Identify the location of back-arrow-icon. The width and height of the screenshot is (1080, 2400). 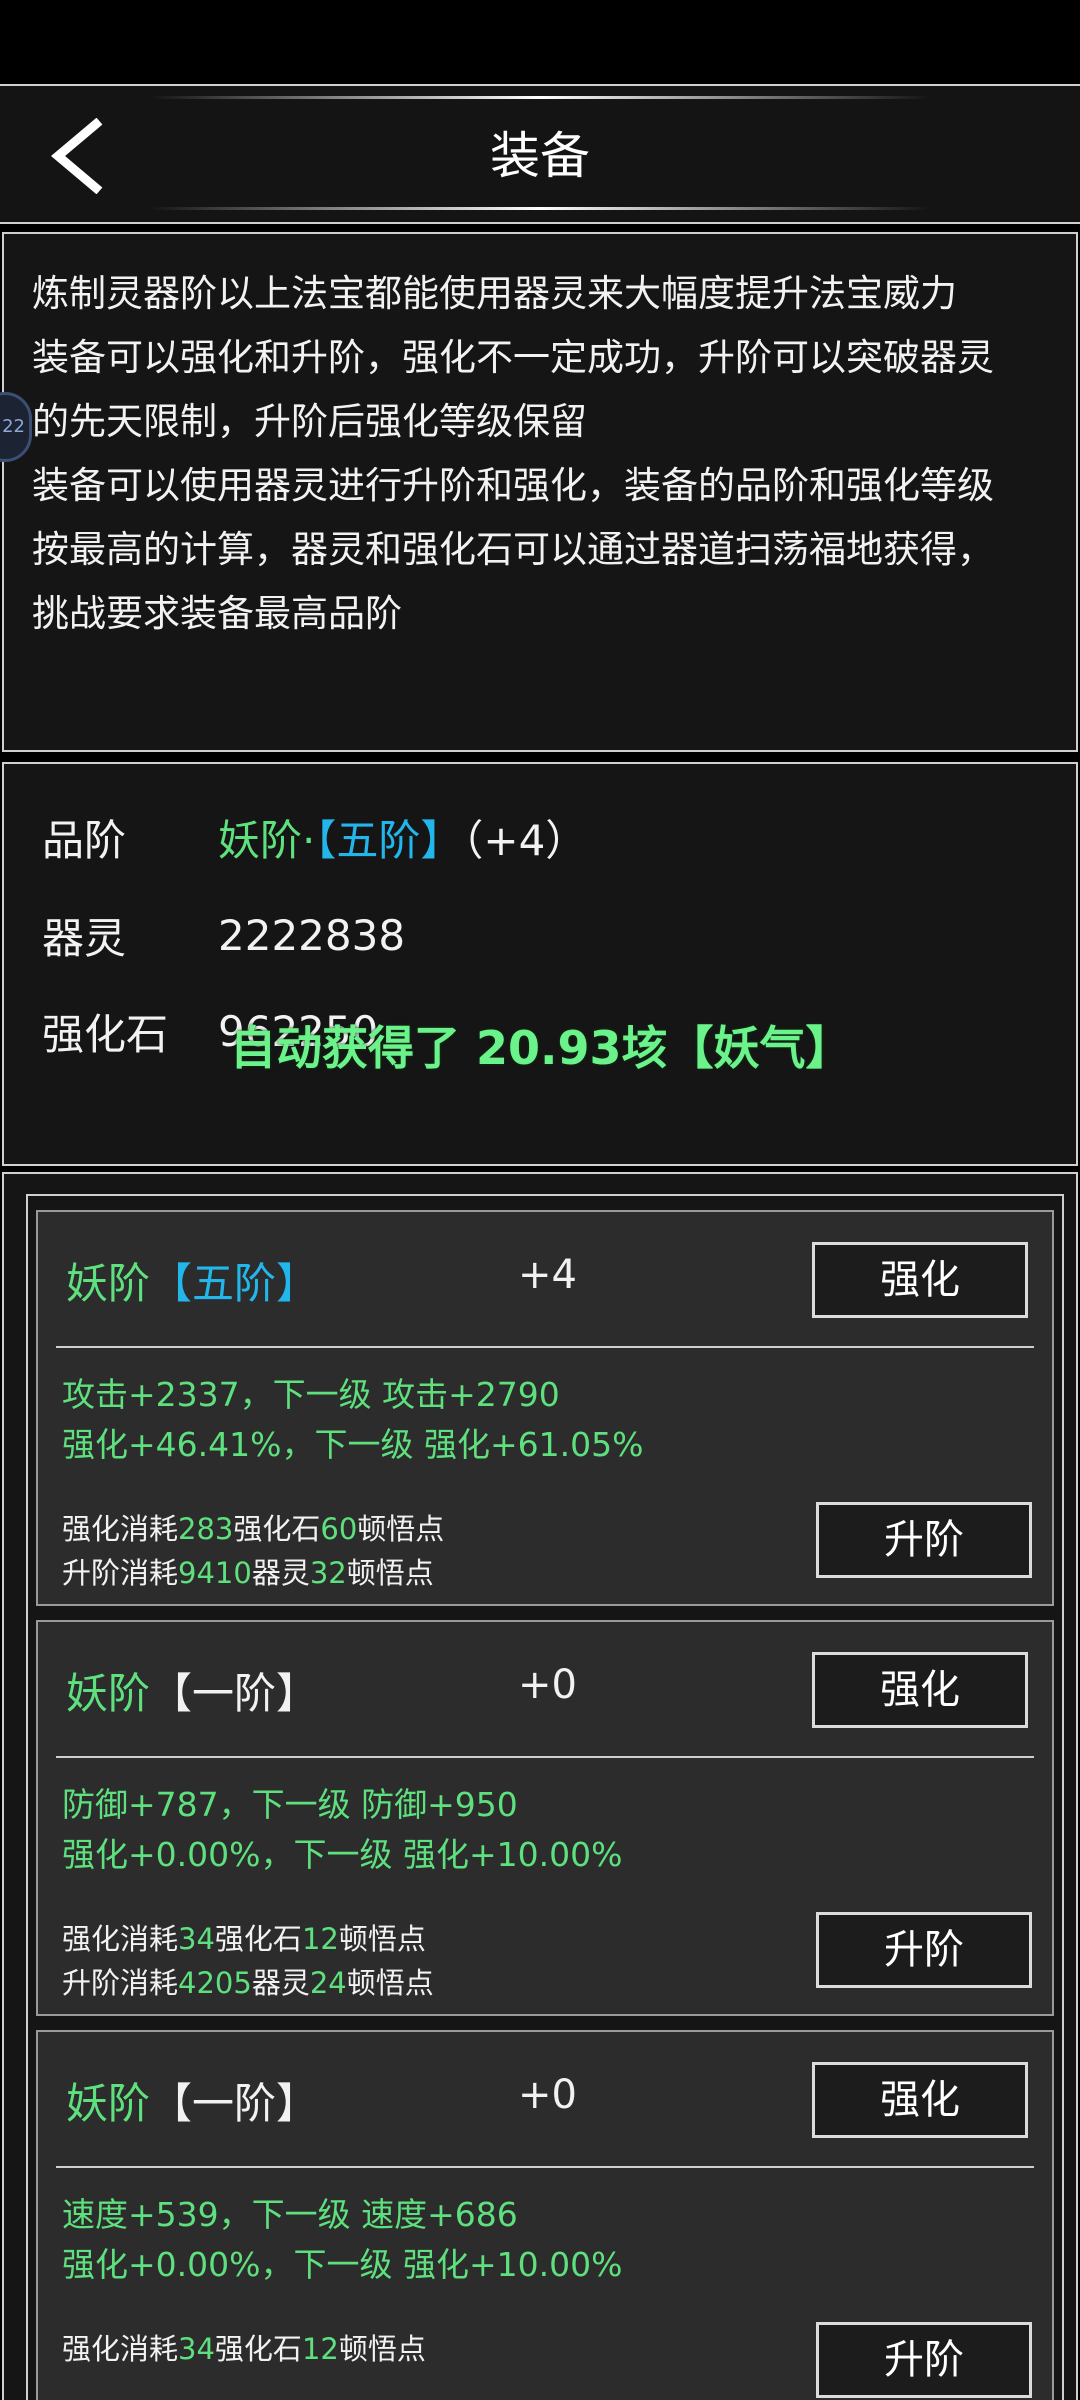
(77, 156).